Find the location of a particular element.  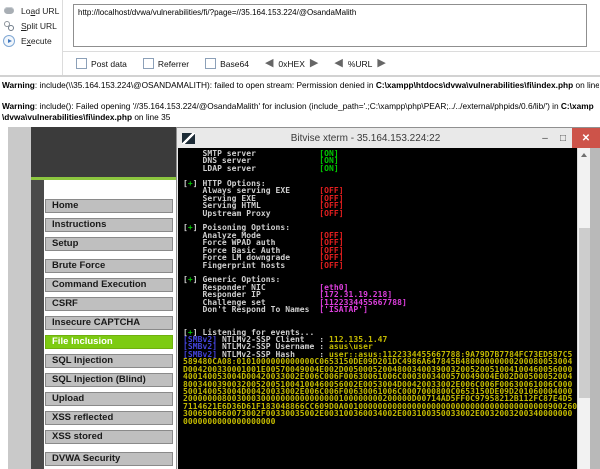

sidebar-item-xss-reflected: XSS reflected is located at coordinates (109, 418).